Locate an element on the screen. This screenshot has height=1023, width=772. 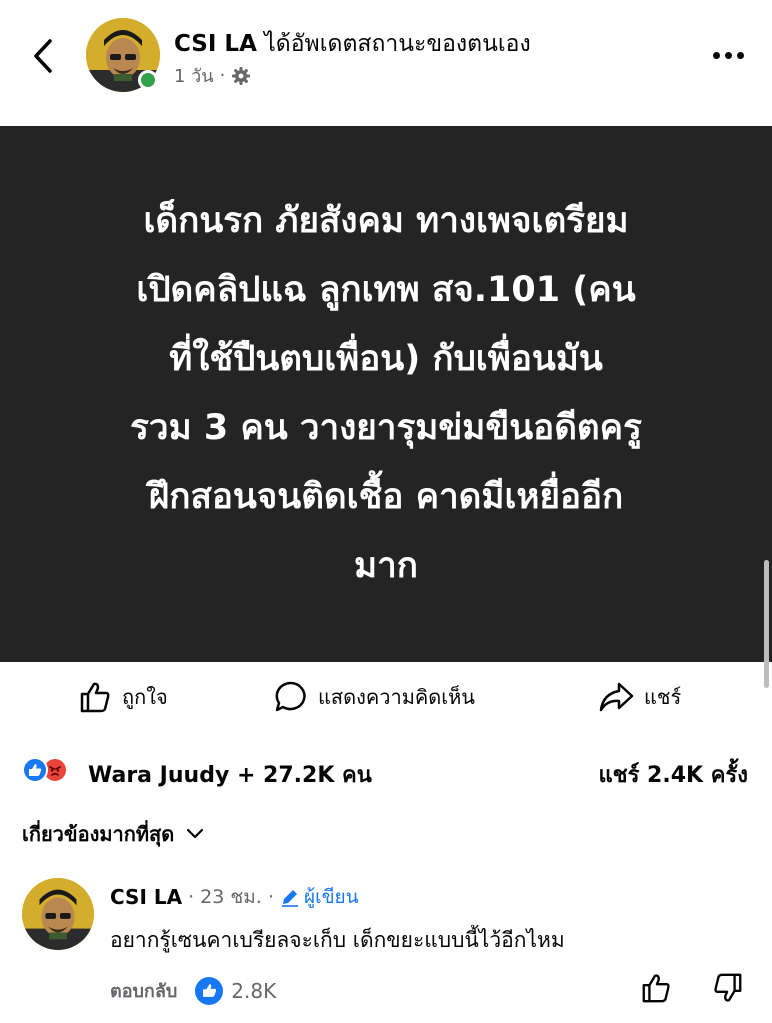
post-header: CSI LA ได้อัพเดตสถานะของตนเอง 1 วัน · is located at coordinates (386, 60).